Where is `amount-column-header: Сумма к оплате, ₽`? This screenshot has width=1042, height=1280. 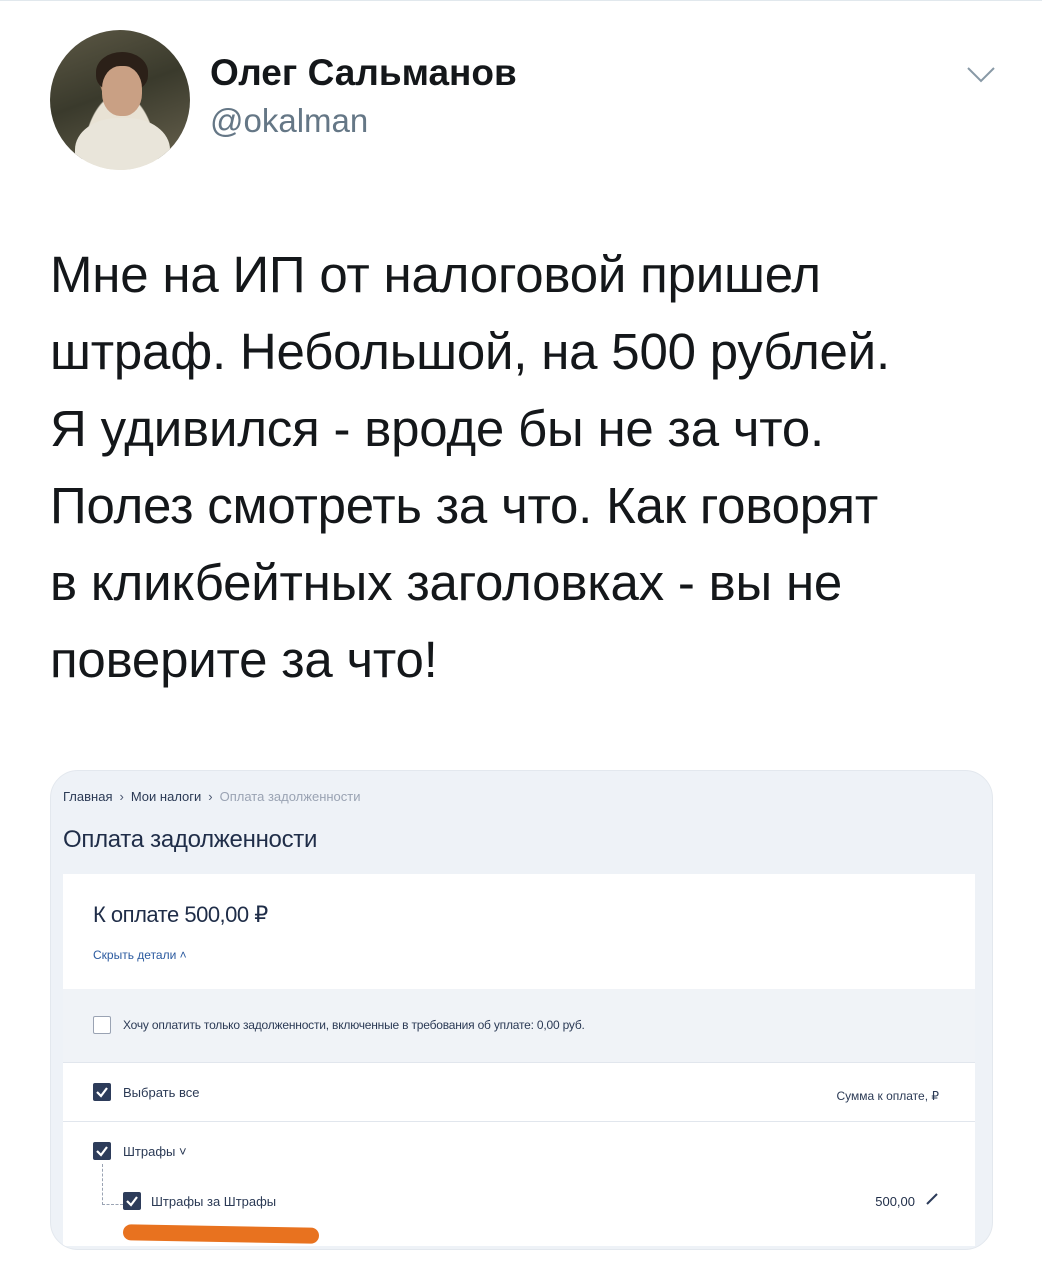 amount-column-header: Сумма к оплате, ₽ is located at coordinates (887, 1096).